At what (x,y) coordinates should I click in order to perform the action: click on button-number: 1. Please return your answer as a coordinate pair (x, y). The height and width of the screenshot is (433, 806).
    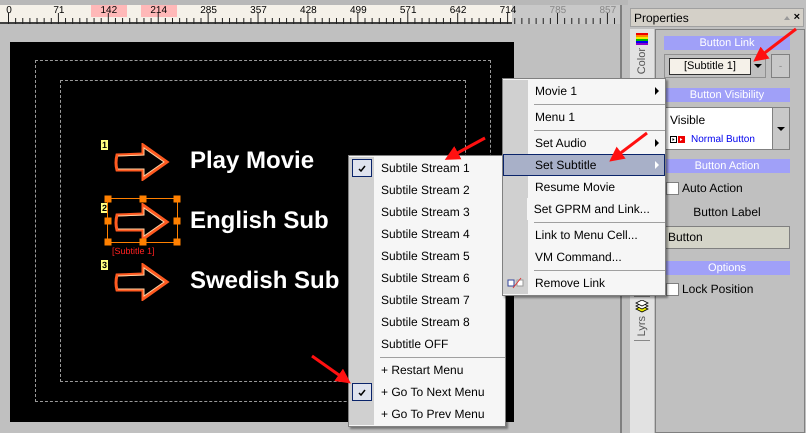
    Looking at the image, I should click on (104, 145).